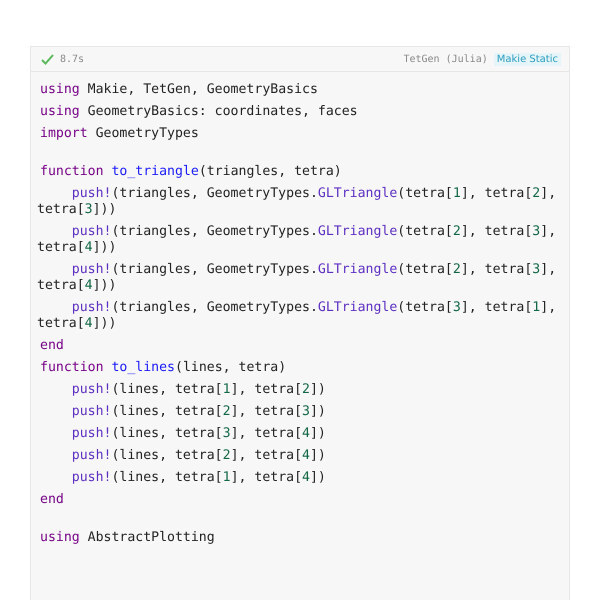 This screenshot has height=600, width=600. Describe the element at coordinates (198, 412) in the screenshot. I see `code-line: push!(lines, tetra[2], tetra[3])` at that location.